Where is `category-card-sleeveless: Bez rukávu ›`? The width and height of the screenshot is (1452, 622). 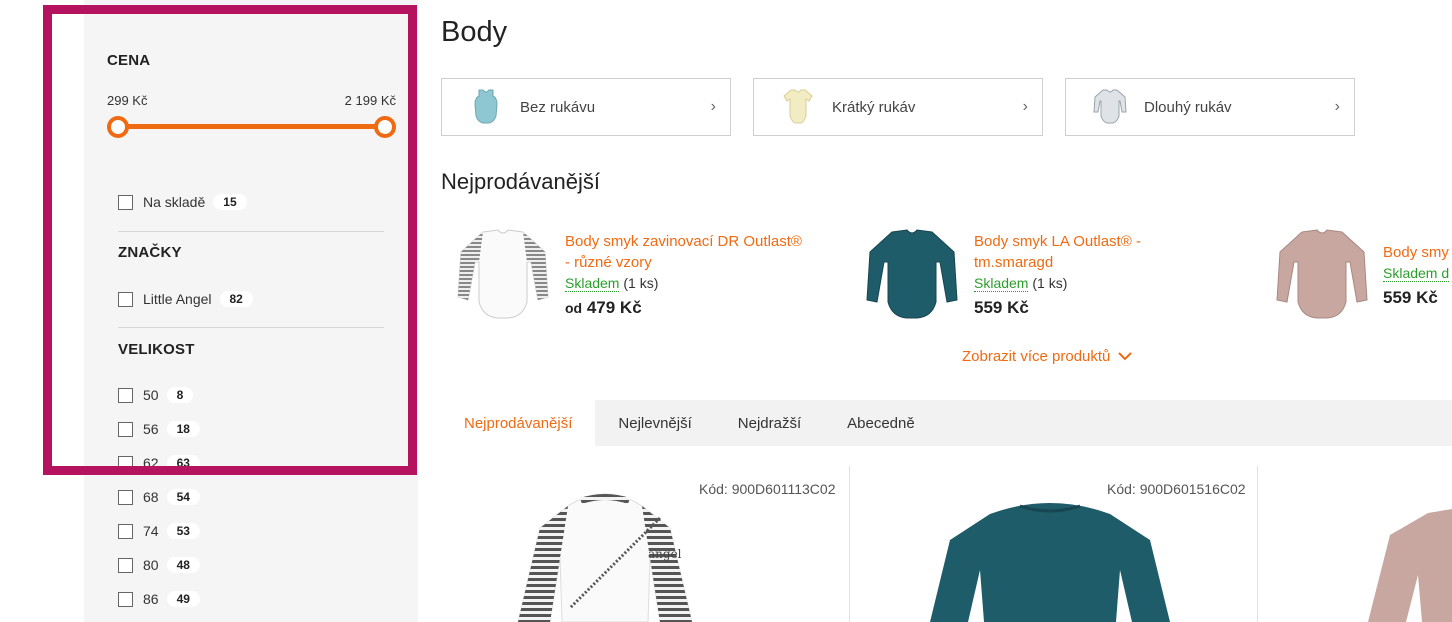
category-card-sleeveless: Bez rukávu › is located at coordinates (586, 107).